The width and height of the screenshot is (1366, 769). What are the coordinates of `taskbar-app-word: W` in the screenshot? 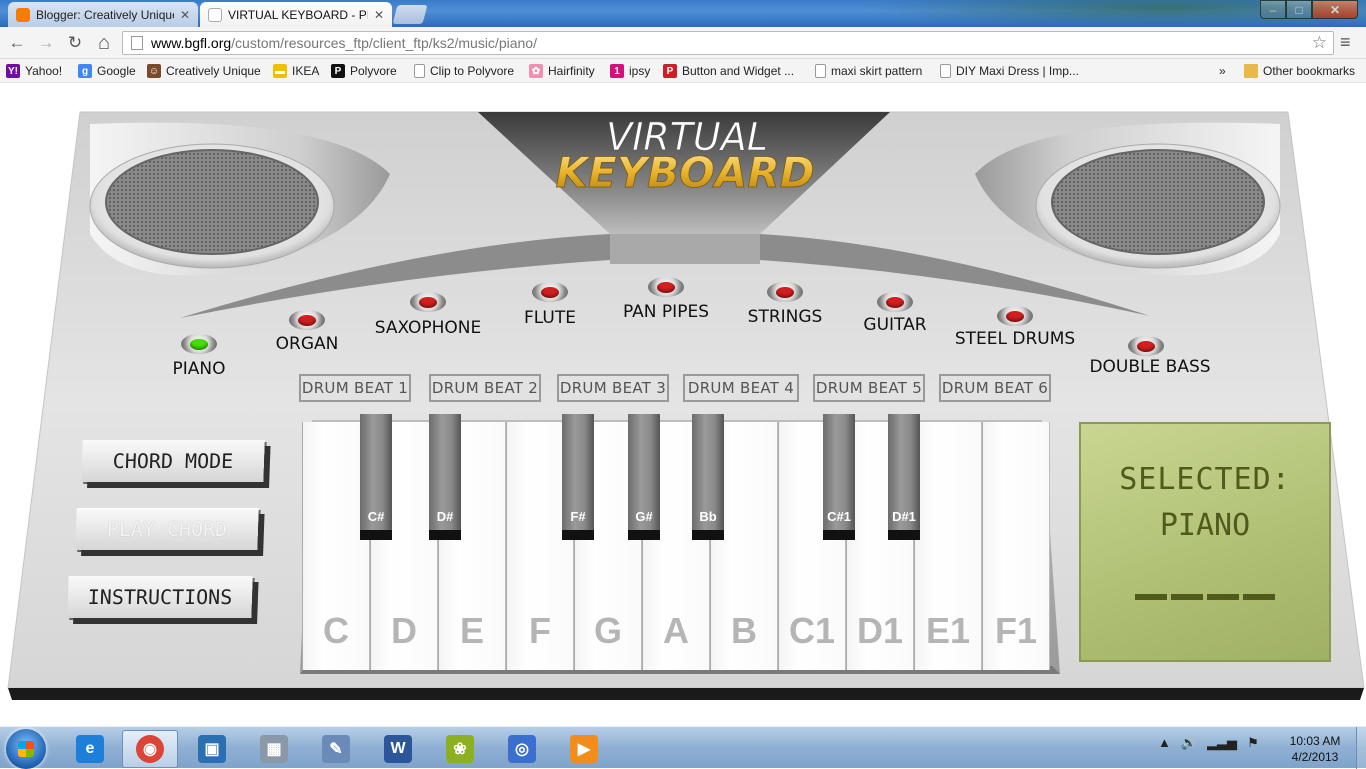 It's located at (398, 749).